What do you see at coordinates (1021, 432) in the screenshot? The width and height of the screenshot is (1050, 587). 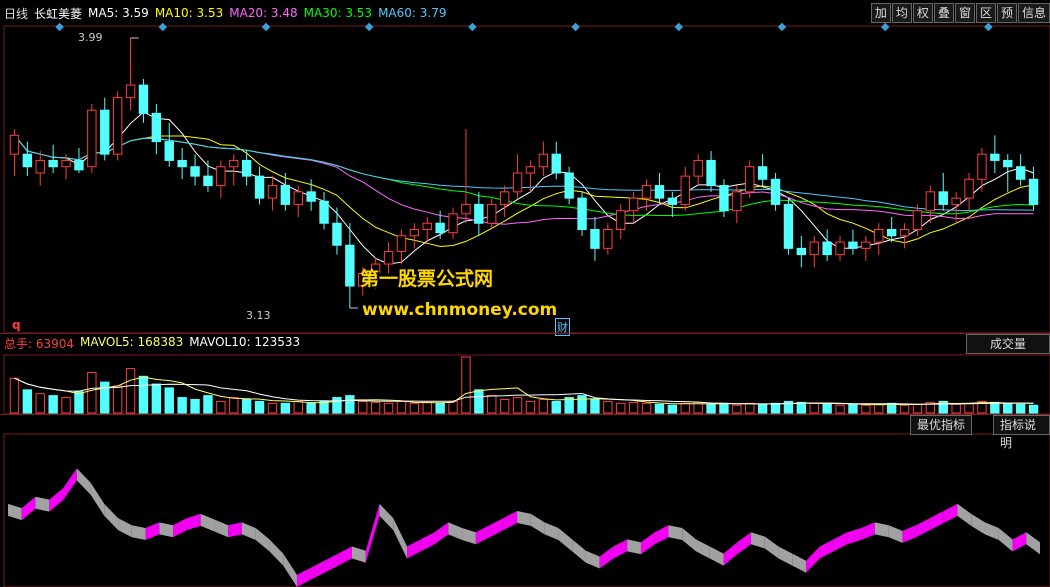 I see `indicator-help-button: 指标说明` at bounding box center [1021, 432].